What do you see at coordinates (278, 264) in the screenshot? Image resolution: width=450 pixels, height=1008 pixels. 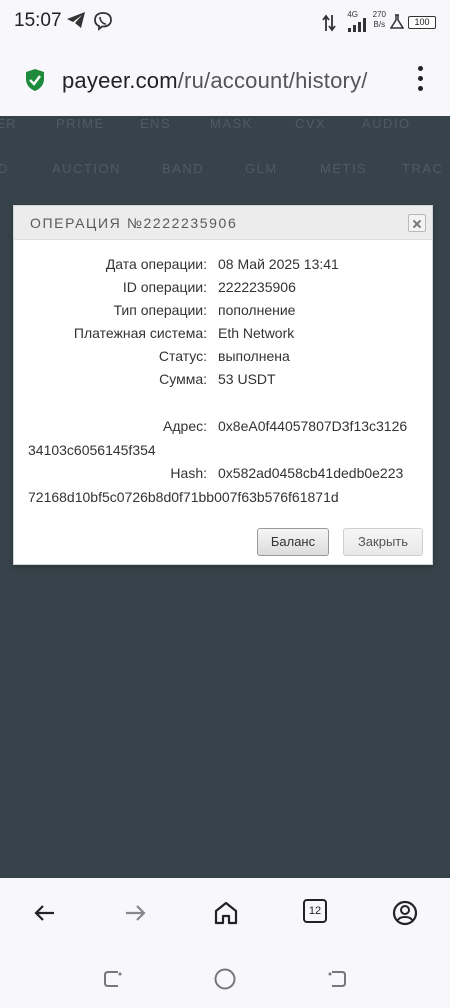 I see `field-value: 08 Май 2025 13:41` at bounding box center [278, 264].